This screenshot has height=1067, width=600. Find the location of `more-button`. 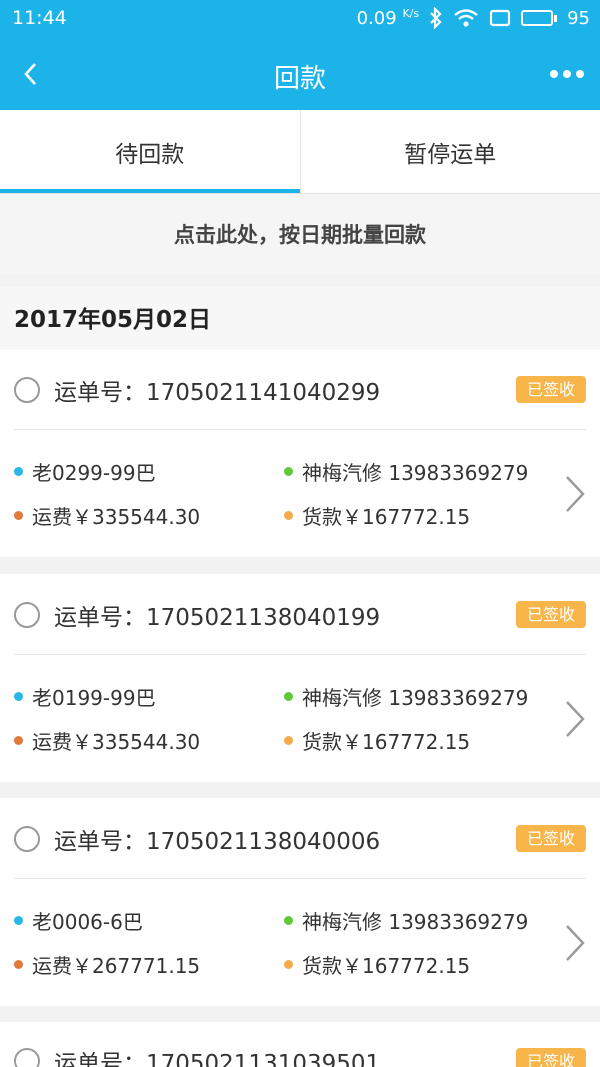

more-button is located at coordinates (567, 74).